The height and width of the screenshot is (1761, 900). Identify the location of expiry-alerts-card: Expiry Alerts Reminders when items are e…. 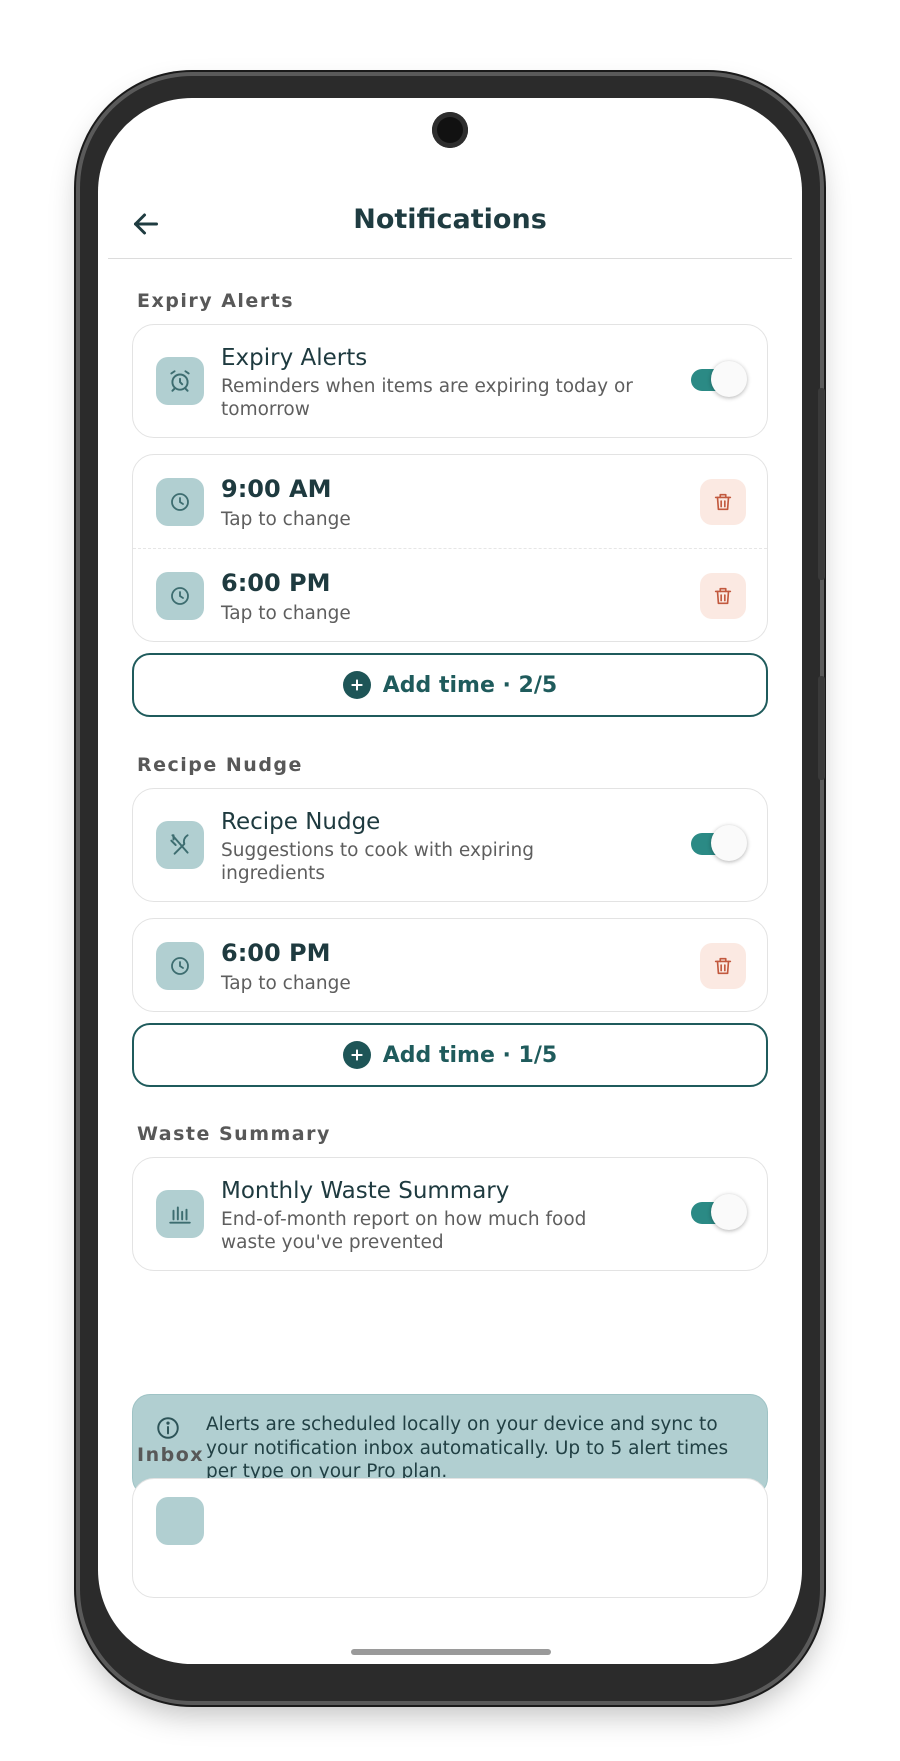
(450, 381).